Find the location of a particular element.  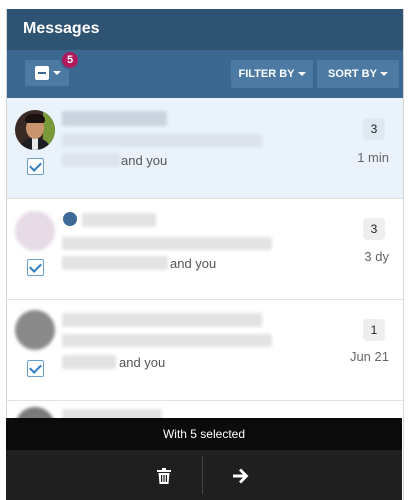

avatar-collar is located at coordinates (35, 144).